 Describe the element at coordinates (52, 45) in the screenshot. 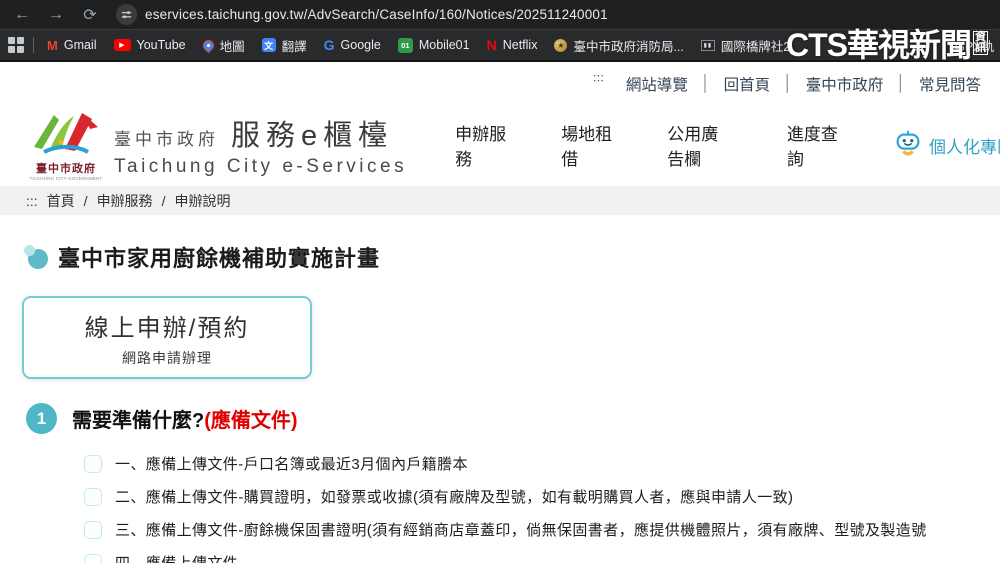

I see `gmail-icon: M` at that location.